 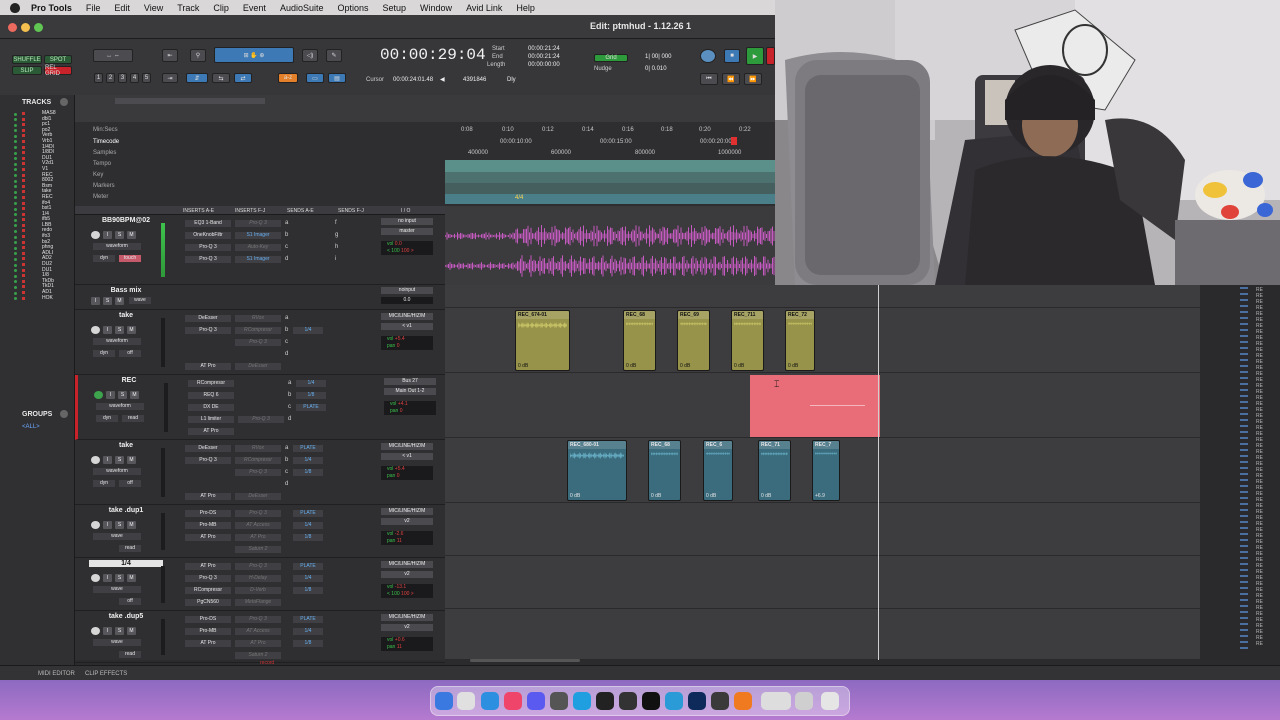 What do you see at coordinates (336, 223) in the screenshot?
I see `send-slot-fj: f` at bounding box center [336, 223].